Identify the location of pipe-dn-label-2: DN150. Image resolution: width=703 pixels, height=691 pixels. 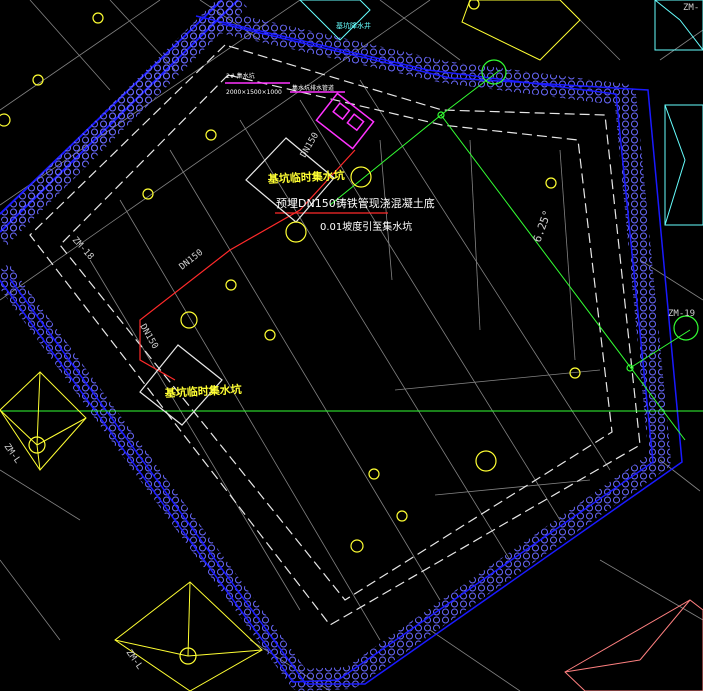
(192, 260).